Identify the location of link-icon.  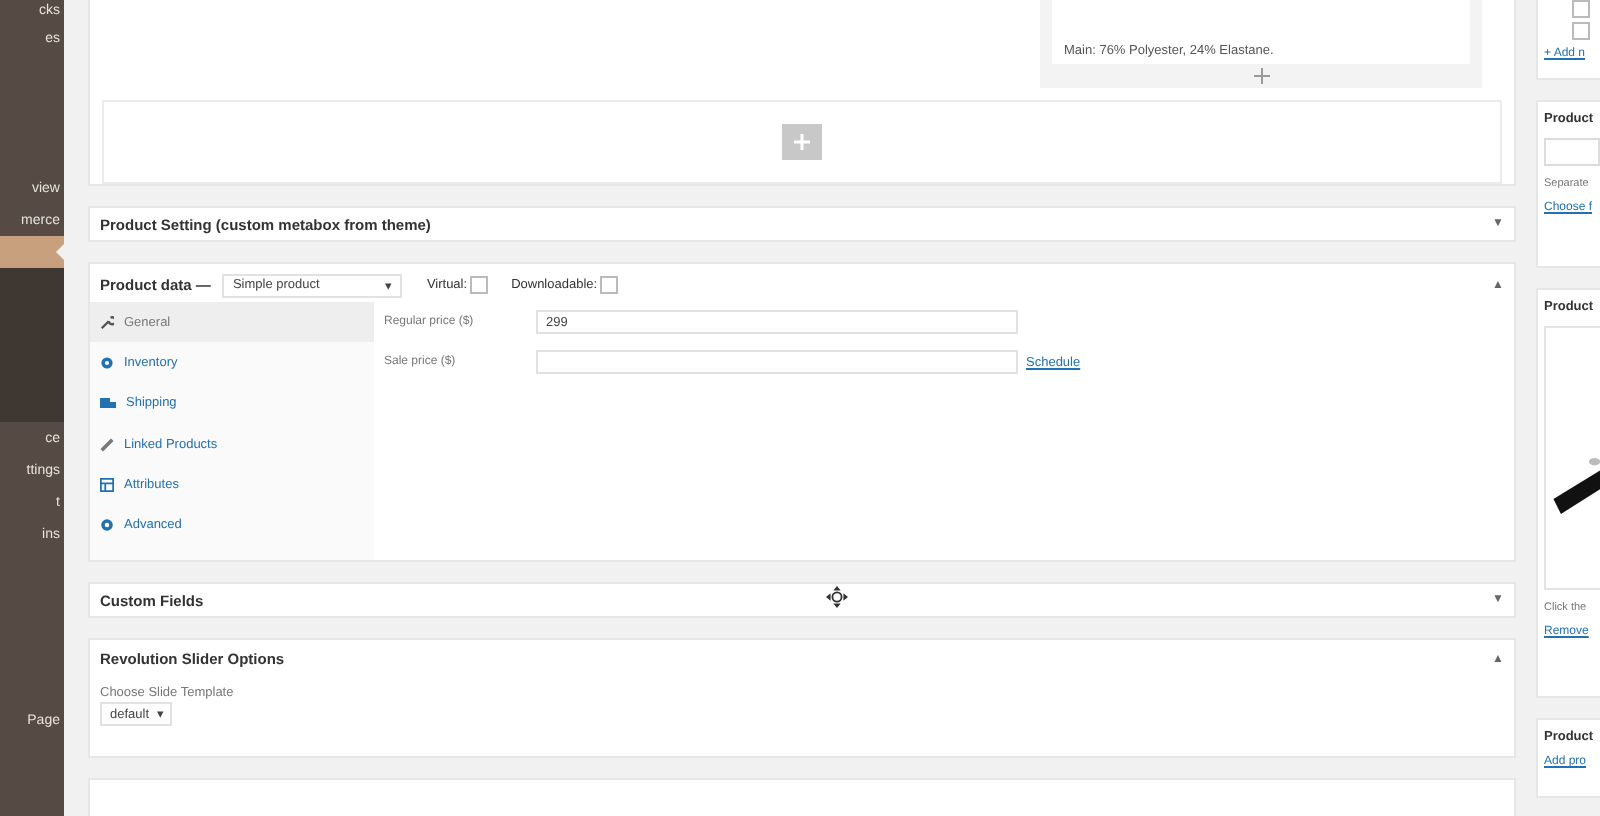
(107, 444).